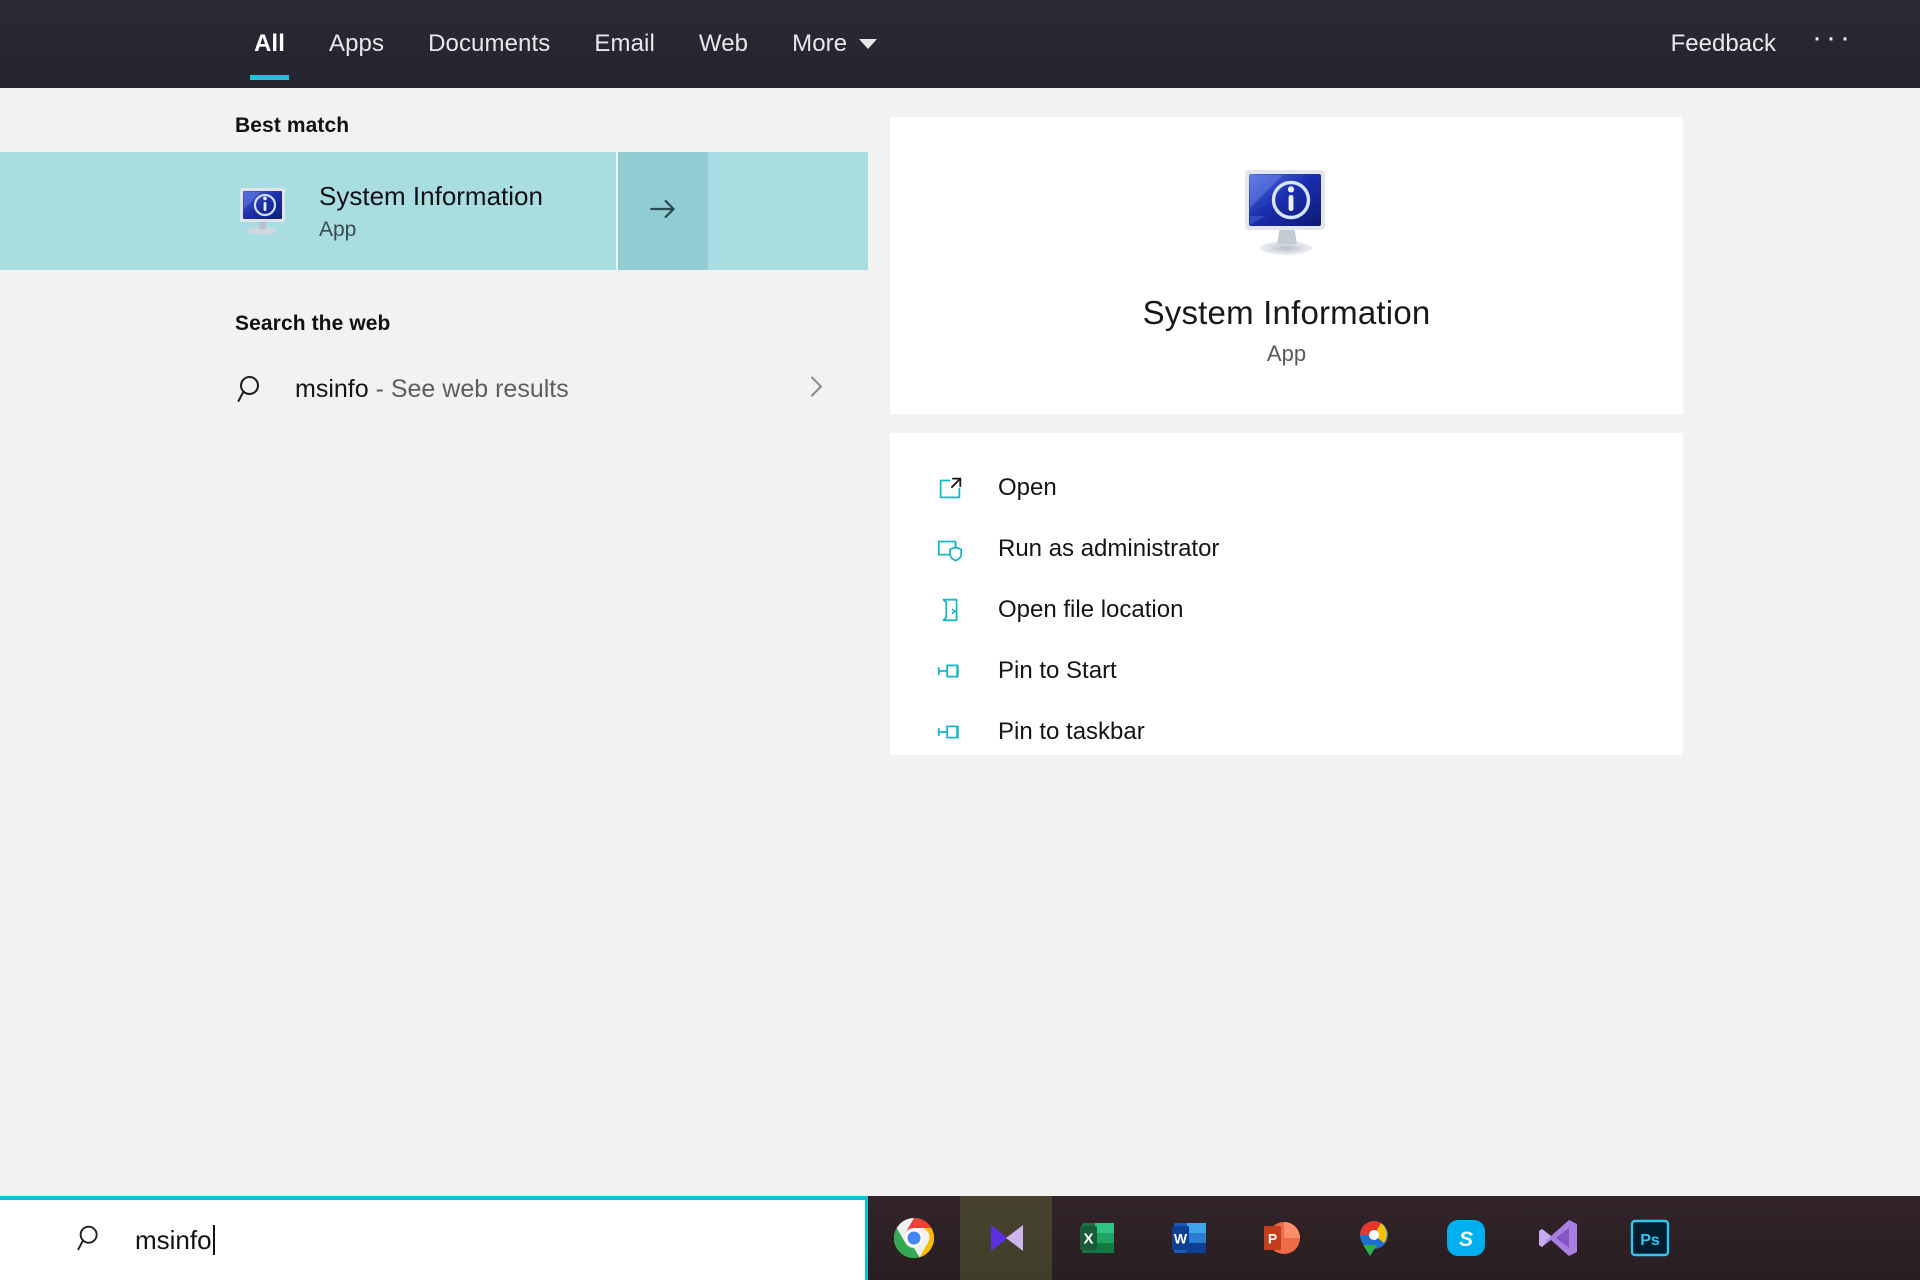  Describe the element at coordinates (269, 77) in the screenshot. I see `active-tab-underline` at that location.